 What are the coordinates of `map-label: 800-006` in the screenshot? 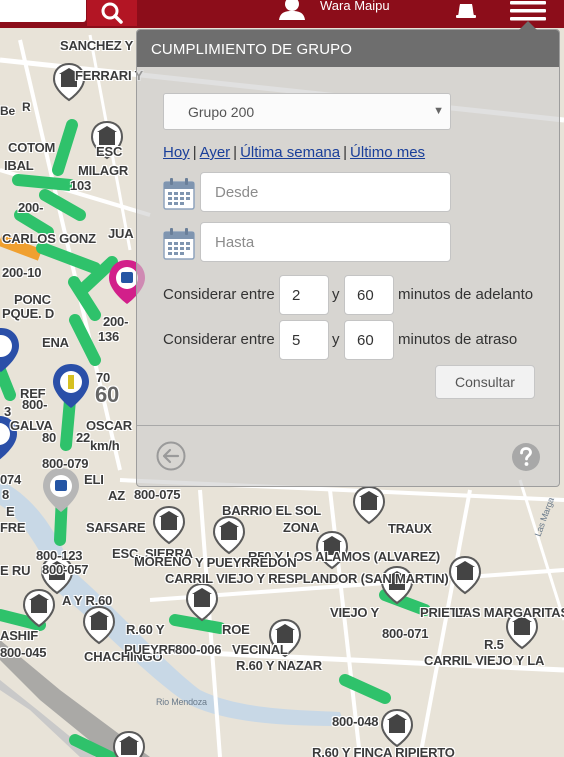 It's located at (198, 649).